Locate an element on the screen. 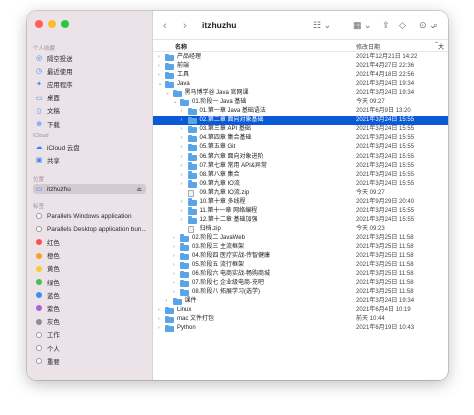 This screenshot has width=474, height=415. file-row: › 01.第一章 Java 基础语法 2021年6月9日 13:20 is located at coordinates (300, 111).